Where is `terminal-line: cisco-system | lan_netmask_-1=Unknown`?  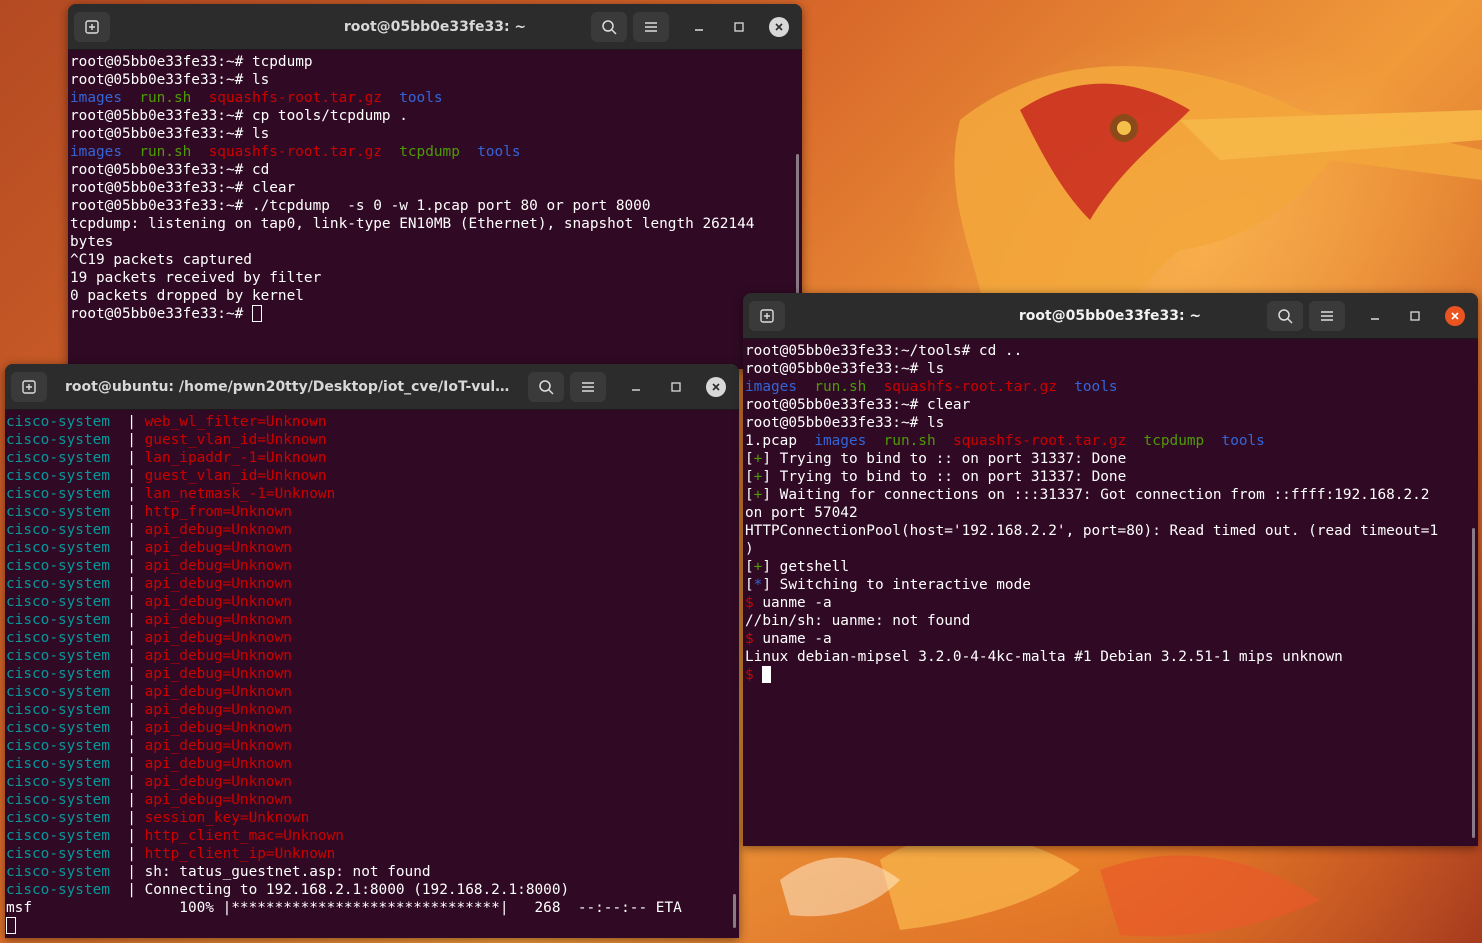 terminal-line: cisco-system | lan_netmask_-1=Unknown is located at coordinates (368, 494).